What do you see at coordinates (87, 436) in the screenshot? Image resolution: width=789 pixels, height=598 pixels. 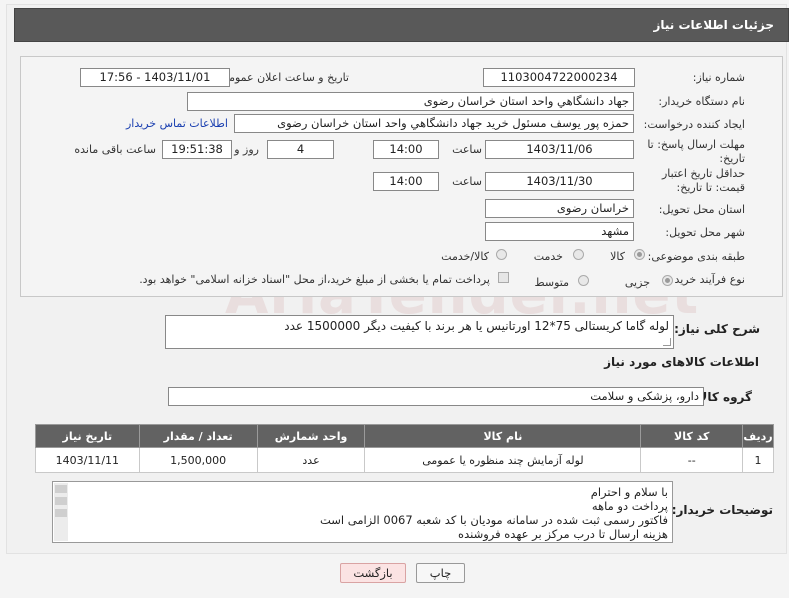 I see `col-header-date: تاریخ نیاز` at bounding box center [87, 436].